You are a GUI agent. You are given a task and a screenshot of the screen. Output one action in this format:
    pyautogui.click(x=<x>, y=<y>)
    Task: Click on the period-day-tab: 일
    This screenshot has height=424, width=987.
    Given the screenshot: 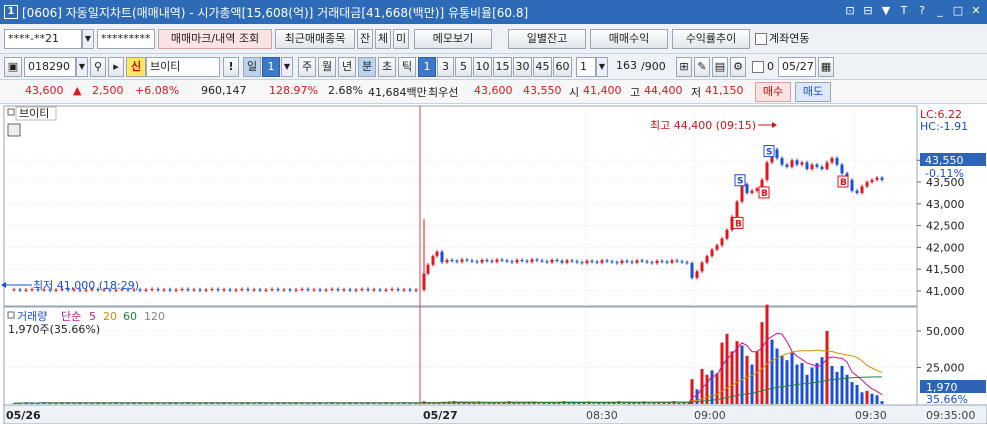 What is the action you would take?
    pyautogui.click(x=252, y=67)
    